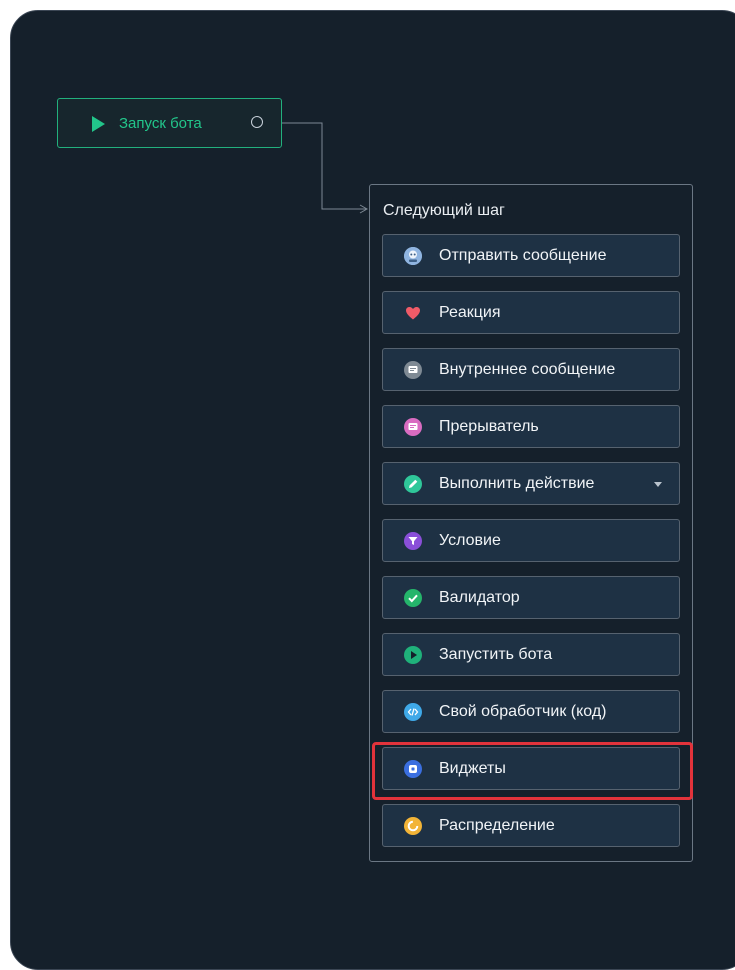 The width and height of the screenshot is (735, 970). Describe the element at coordinates (413, 655) in the screenshot. I see `play-circle-icon` at that location.